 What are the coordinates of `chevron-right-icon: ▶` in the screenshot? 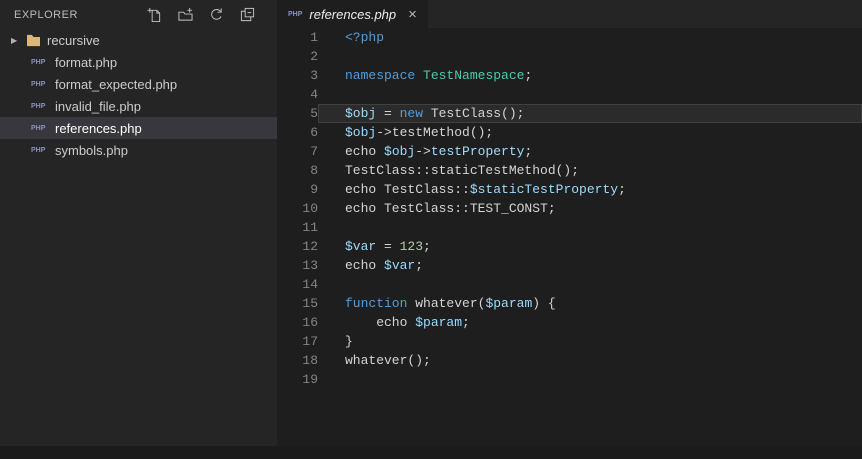 It's located at (14, 40).